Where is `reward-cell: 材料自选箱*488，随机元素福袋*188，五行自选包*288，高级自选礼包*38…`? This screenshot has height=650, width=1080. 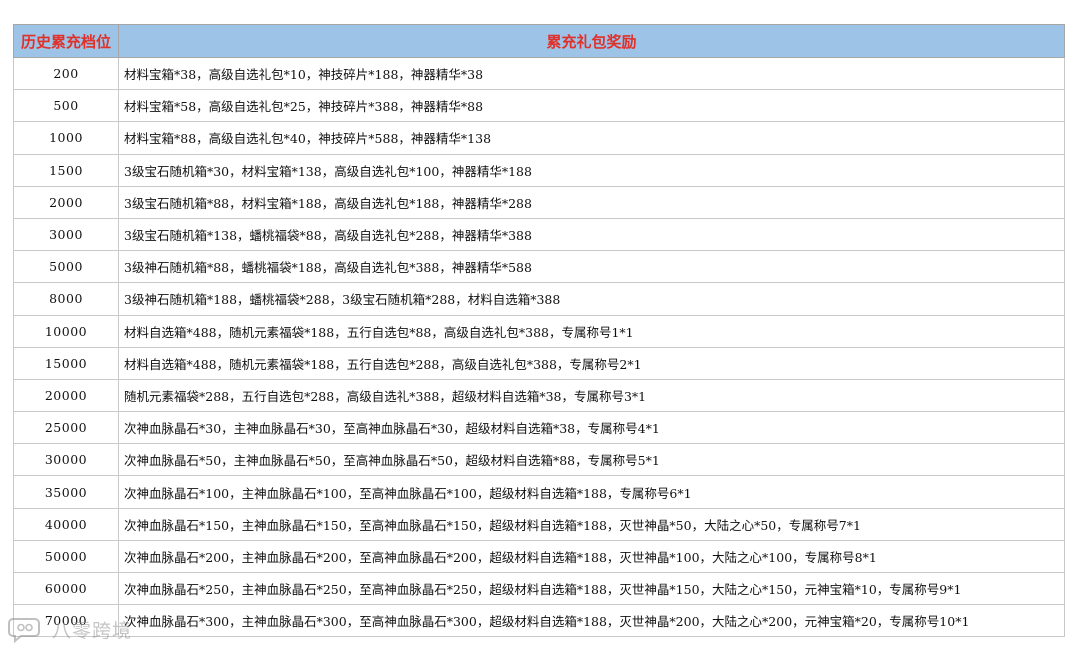
reward-cell: 材料自选箱*488，随机元素福袋*188，五行自选包*288，高级自选礼包*38… is located at coordinates (591, 363).